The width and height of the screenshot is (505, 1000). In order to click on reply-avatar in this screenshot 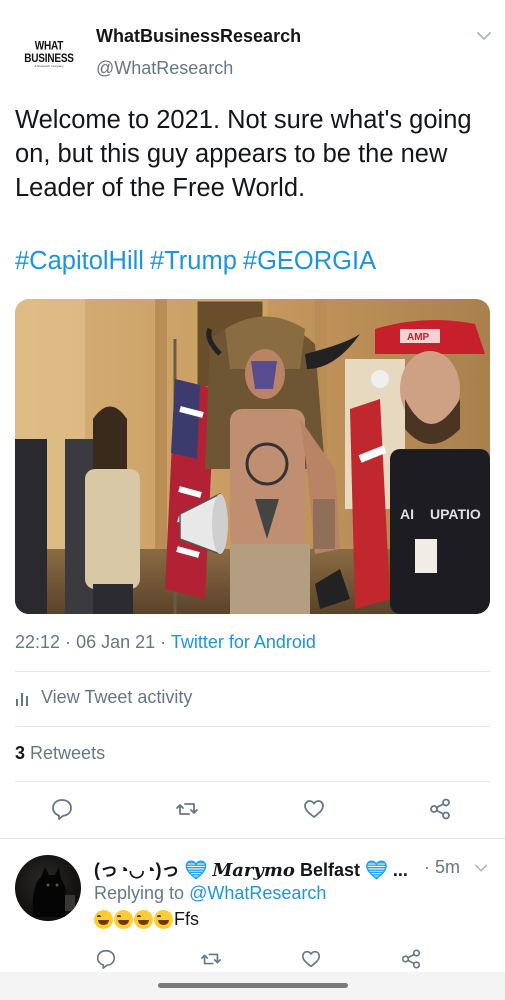, I will do `click(48, 888)`.